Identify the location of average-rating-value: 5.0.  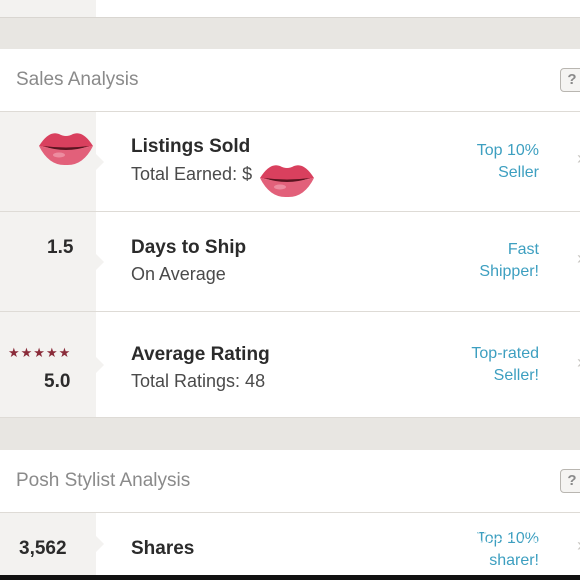
(57, 381).